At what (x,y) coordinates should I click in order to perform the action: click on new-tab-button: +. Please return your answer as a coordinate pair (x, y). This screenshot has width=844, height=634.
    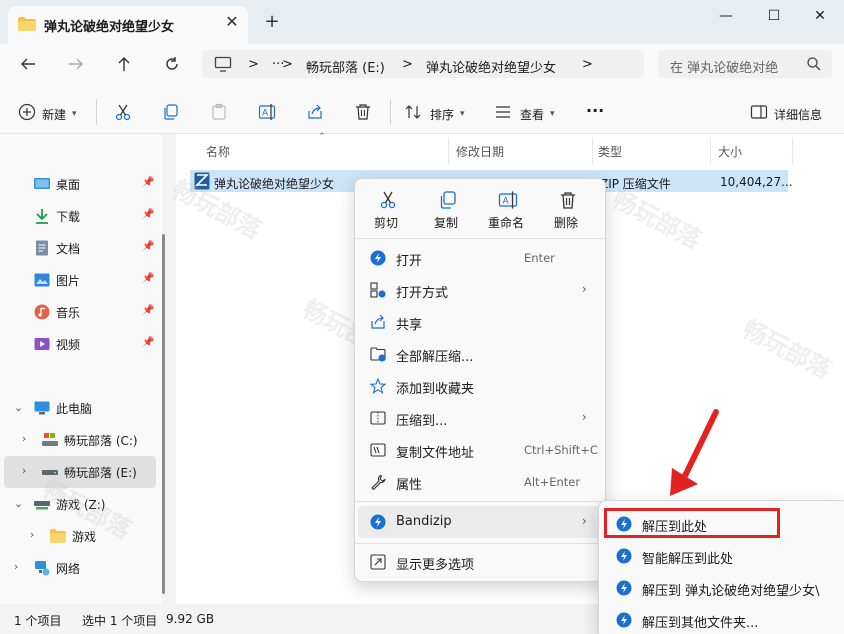
    Looking at the image, I should click on (272, 22).